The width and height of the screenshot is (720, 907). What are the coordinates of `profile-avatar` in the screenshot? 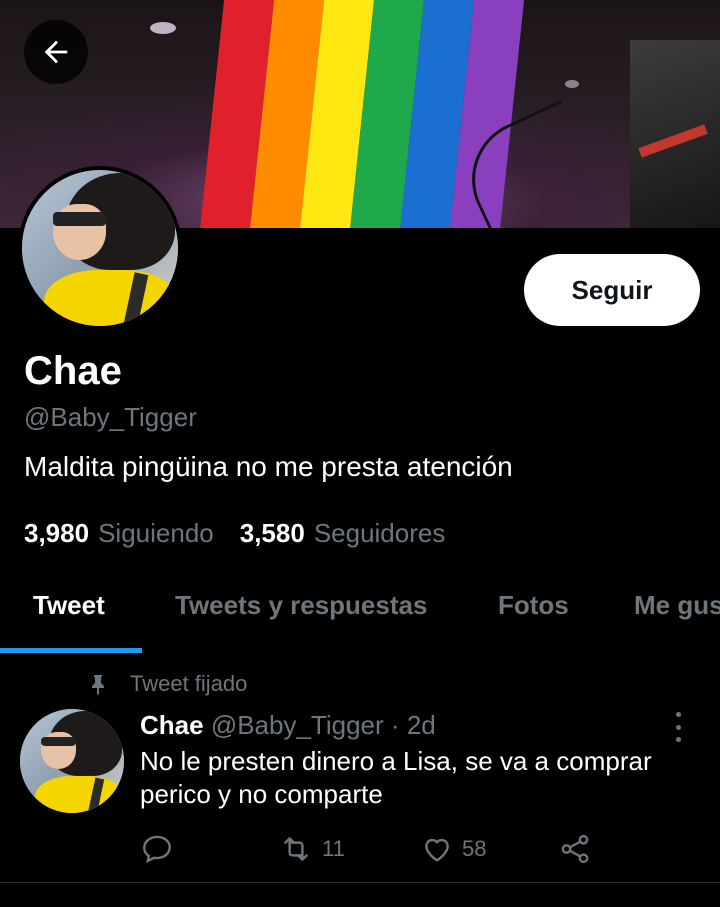 It's located at (100, 248).